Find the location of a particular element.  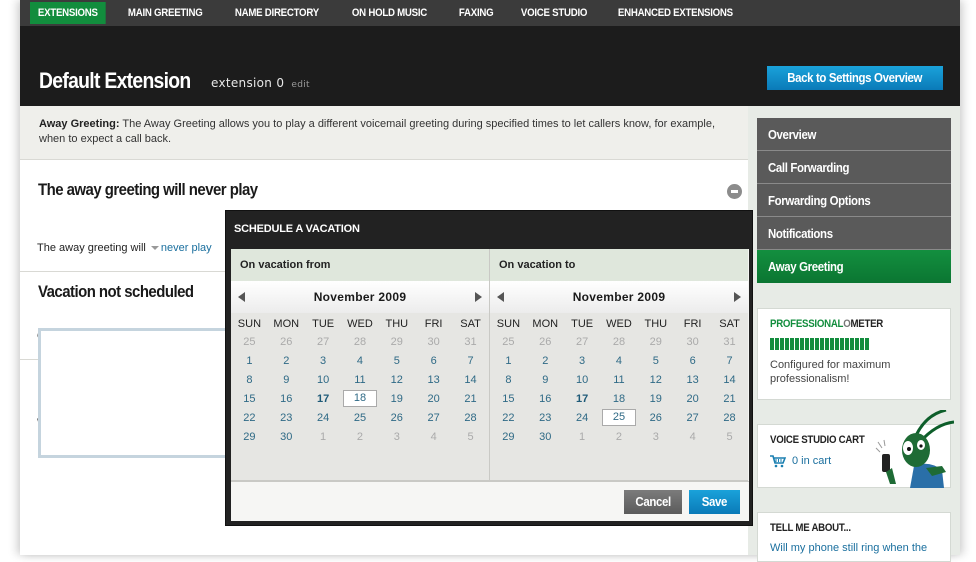

calendar-day: 18 is located at coordinates (619, 398).